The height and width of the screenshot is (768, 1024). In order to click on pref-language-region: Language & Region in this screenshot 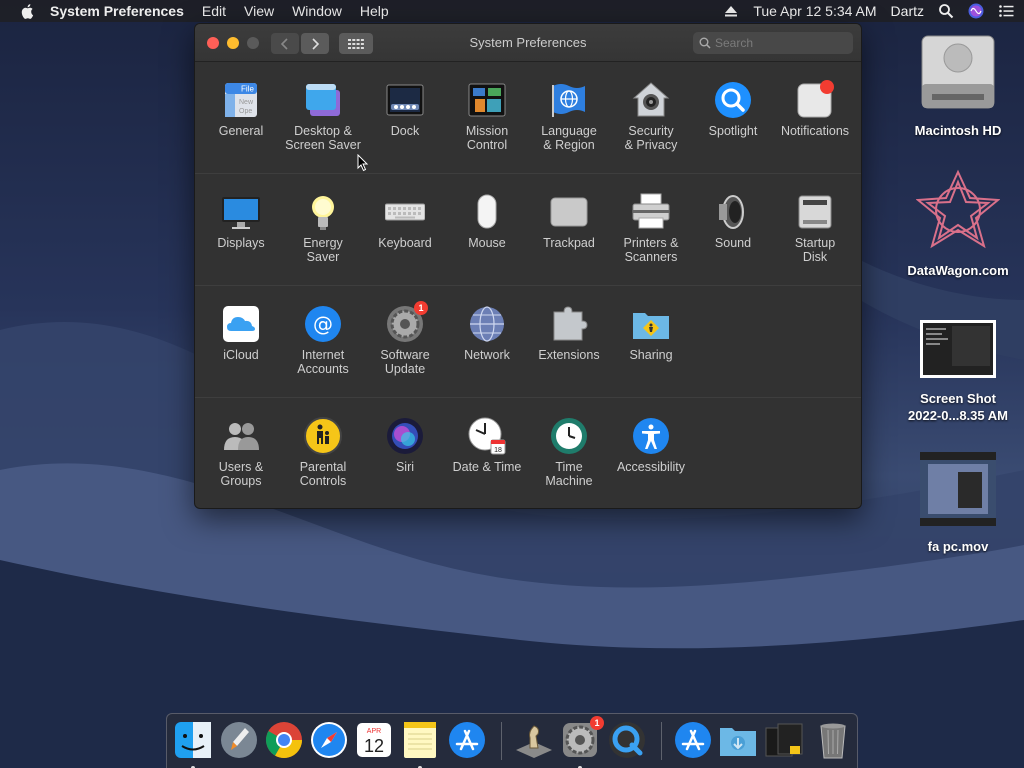, I will do `click(569, 116)`.